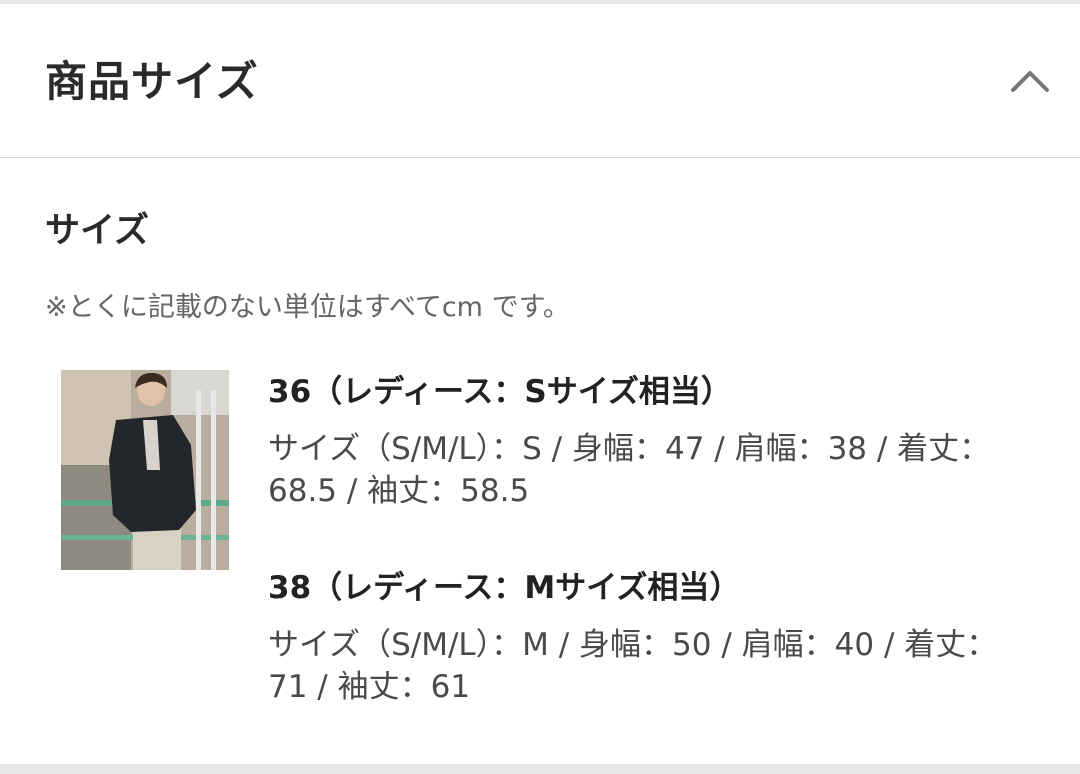 The image size is (1080, 774). I want to click on section-title: サイズ, so click(97, 231).